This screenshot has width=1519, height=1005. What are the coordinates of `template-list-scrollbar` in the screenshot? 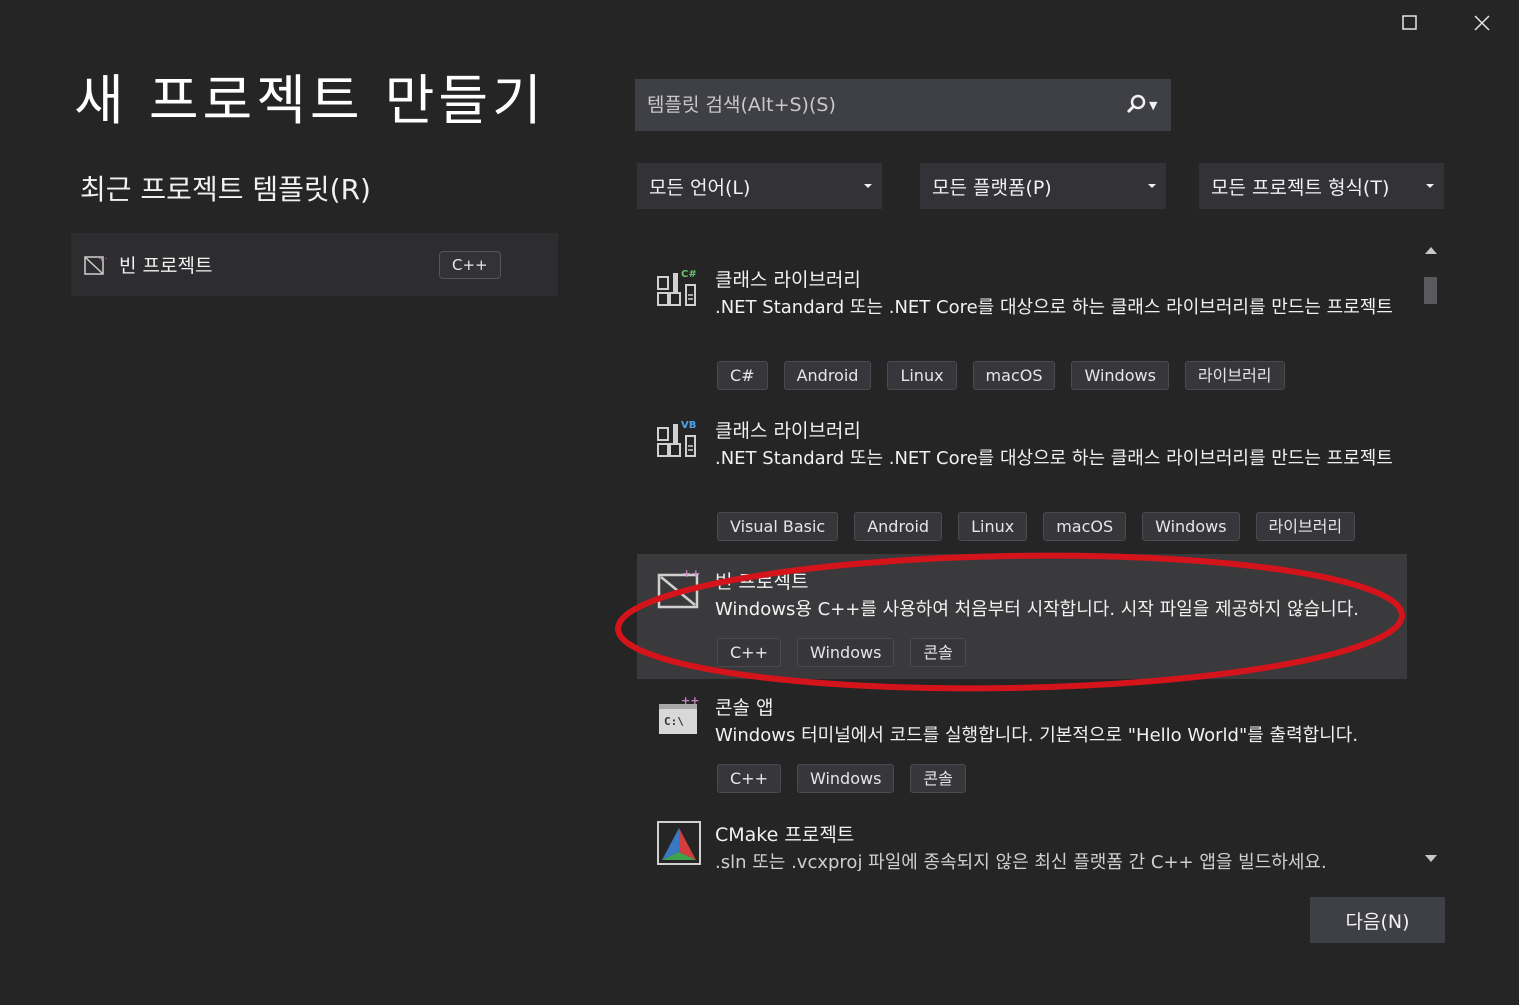 It's located at (1431, 554).